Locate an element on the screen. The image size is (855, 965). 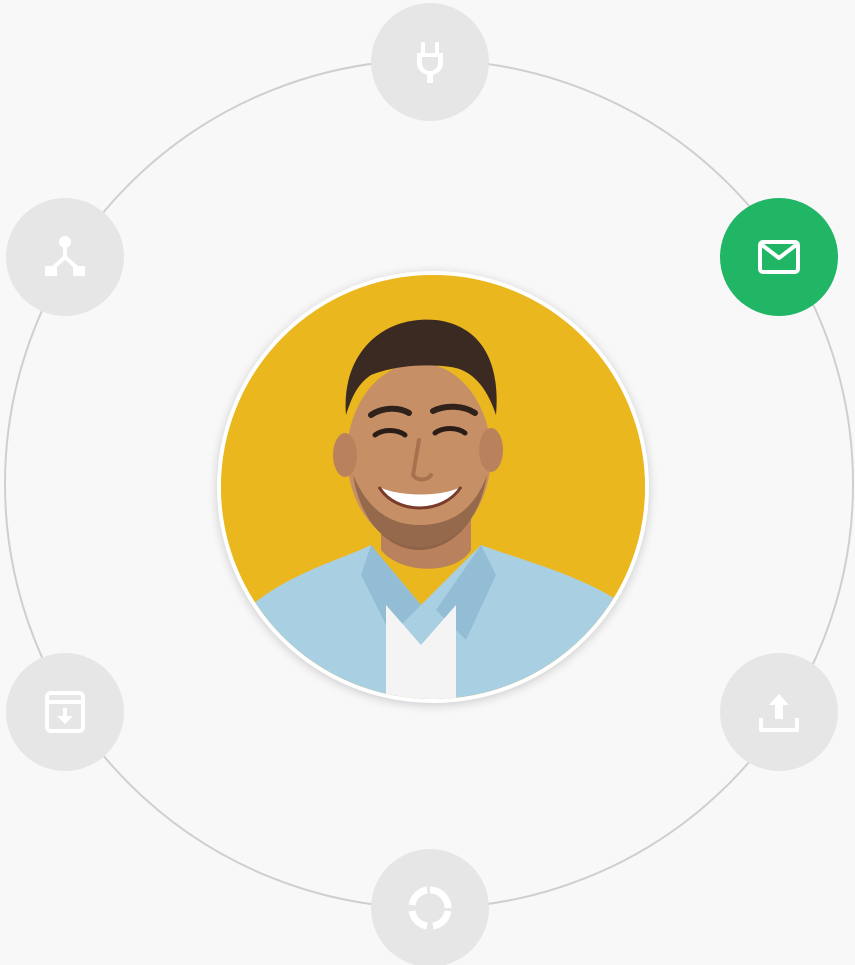
upload-icon is located at coordinates (779, 712).